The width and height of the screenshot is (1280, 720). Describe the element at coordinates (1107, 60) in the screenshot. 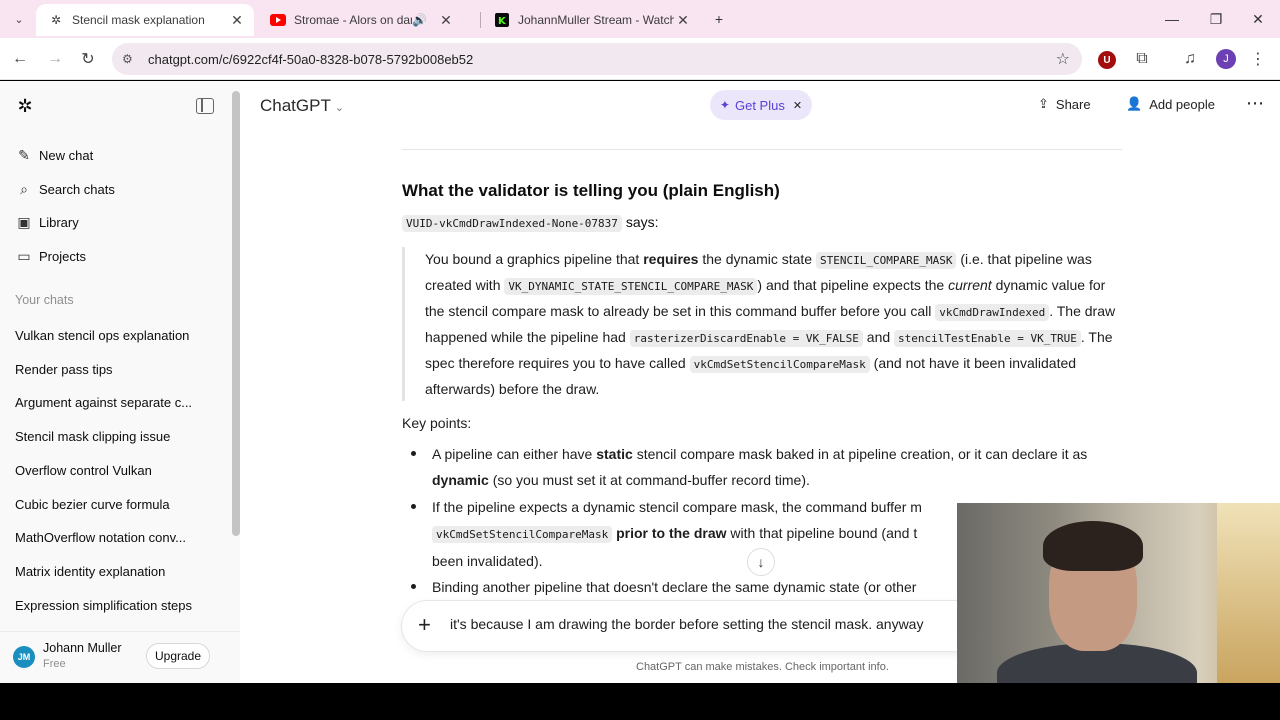

I see `ublock-extension-icon: U` at that location.